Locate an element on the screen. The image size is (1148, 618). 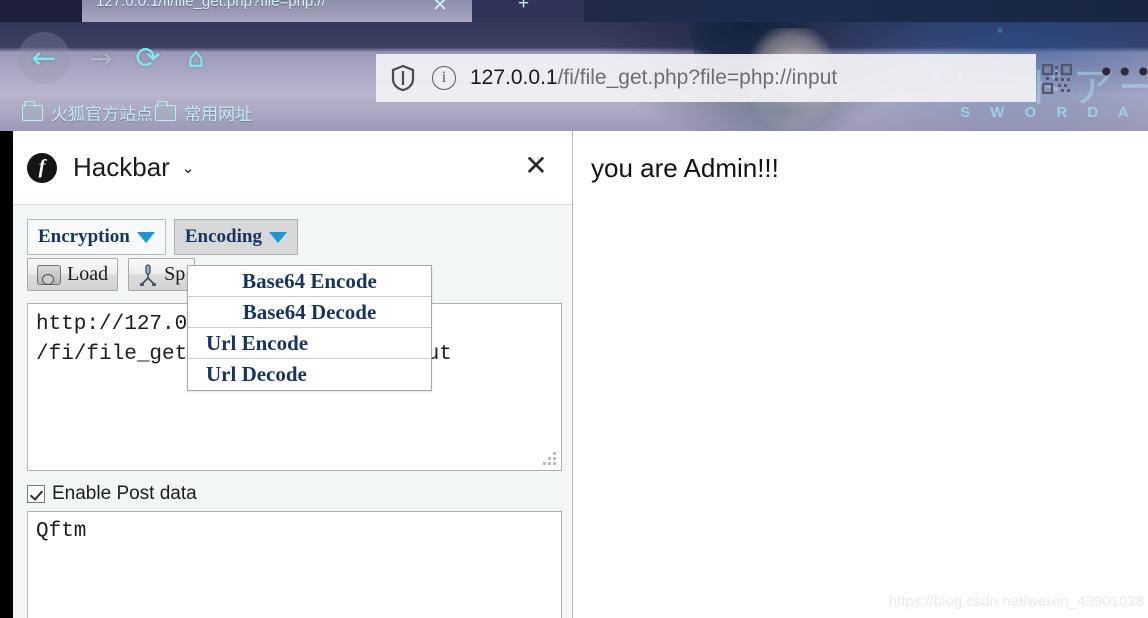
shield-icon is located at coordinates (403, 78).